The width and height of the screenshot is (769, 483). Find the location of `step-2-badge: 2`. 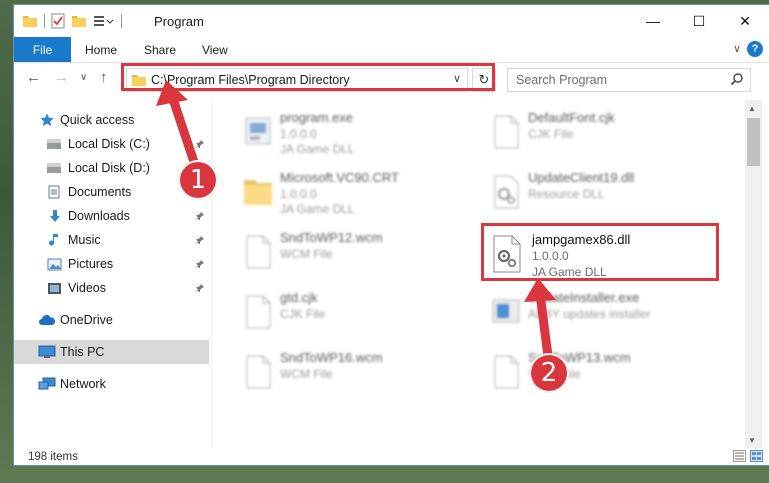

step-2-badge: 2 is located at coordinates (549, 373).